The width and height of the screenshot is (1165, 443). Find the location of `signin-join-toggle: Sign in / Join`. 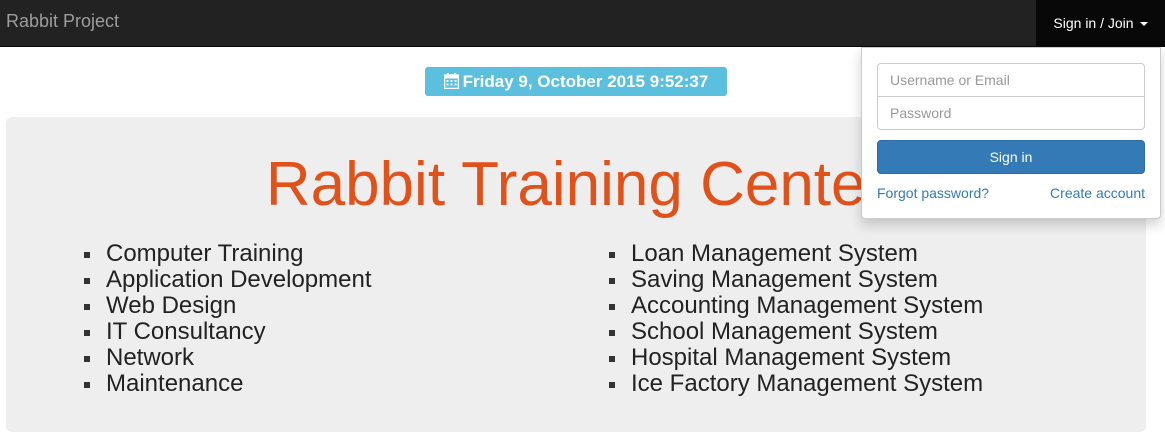

signin-join-toggle: Sign in / Join is located at coordinates (1100, 23).